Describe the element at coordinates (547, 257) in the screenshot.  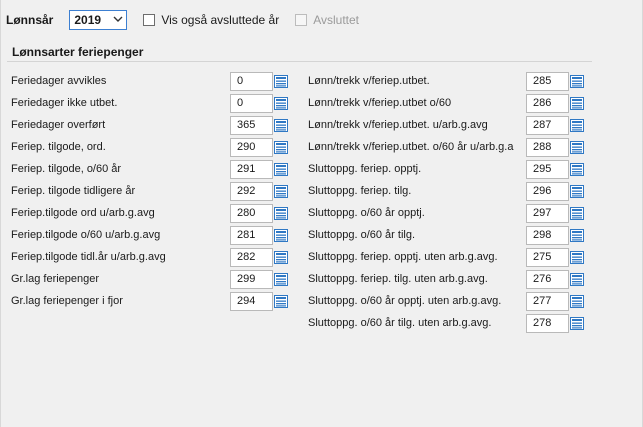
I see `code-input: 275` at that location.